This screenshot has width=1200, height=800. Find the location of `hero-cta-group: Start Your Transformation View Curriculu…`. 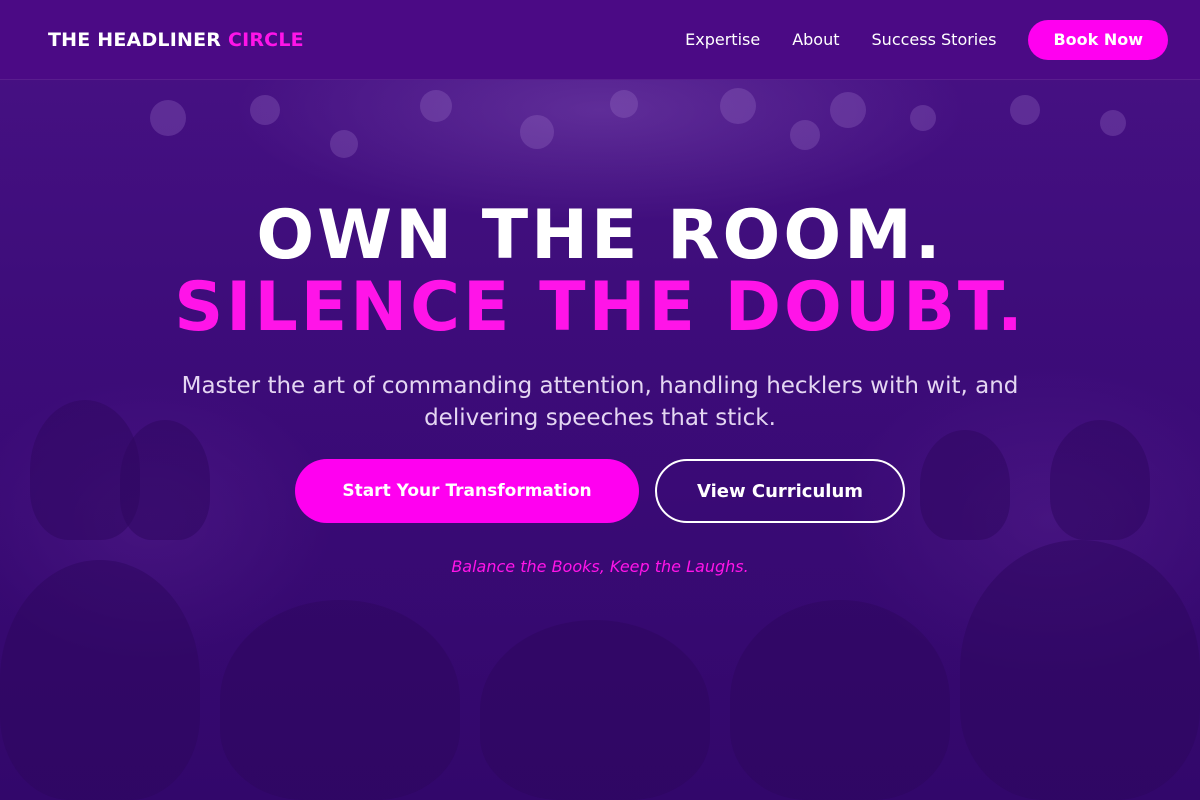

hero-cta-group: Start Your Transformation View Curriculu… is located at coordinates (600, 491).